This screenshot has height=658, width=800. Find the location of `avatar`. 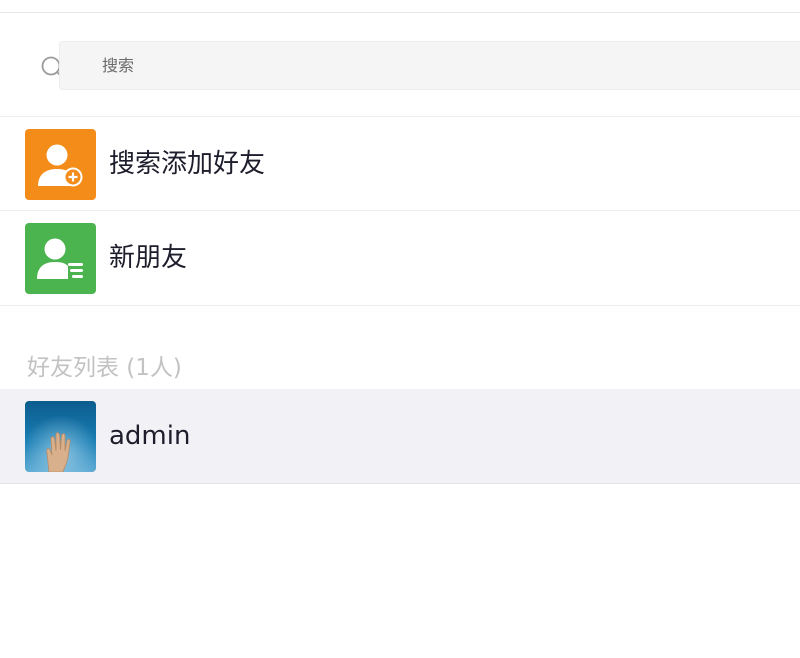

avatar is located at coordinates (60, 436).